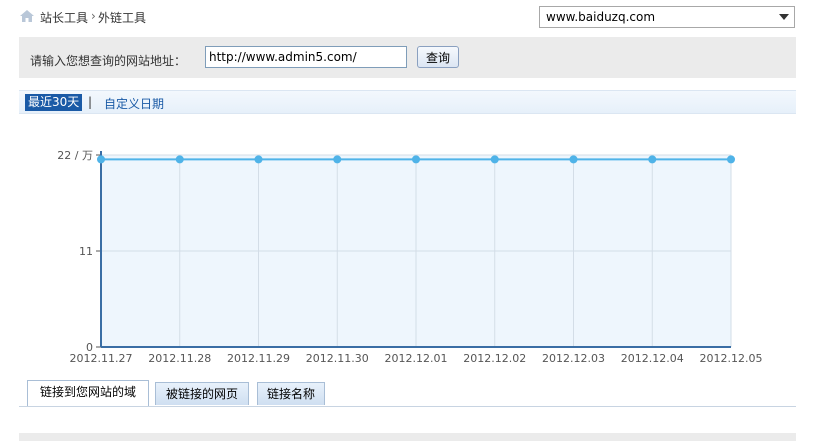  What do you see at coordinates (407, 393) in the screenshot?
I see `result-tabs: 链接到您网站的域 被链接的网页 链接名称` at bounding box center [407, 393].